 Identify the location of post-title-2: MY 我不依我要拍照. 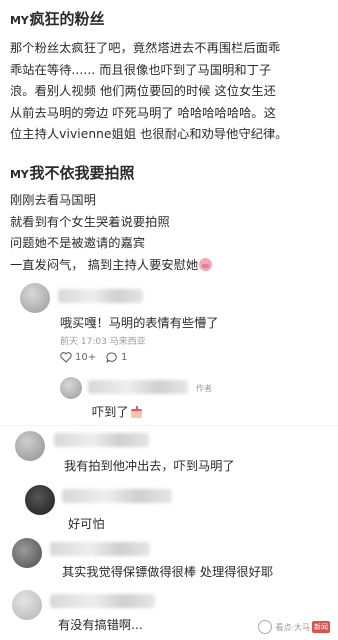
(72, 172).